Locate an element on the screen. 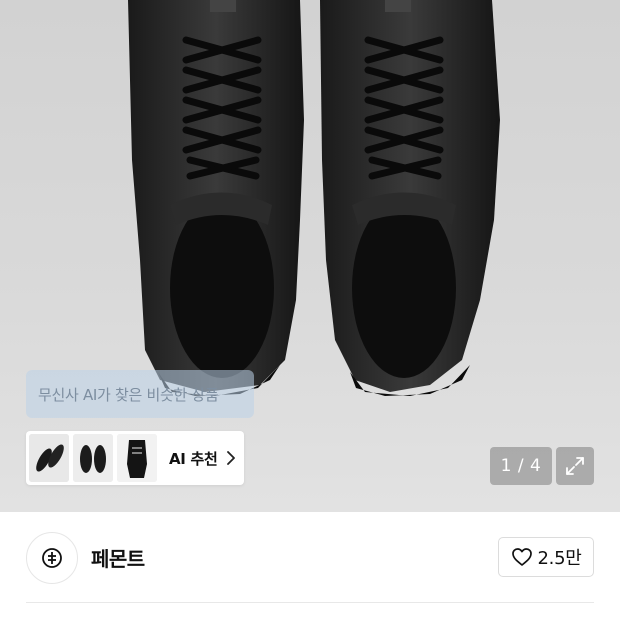  expand-image-button is located at coordinates (575, 466).